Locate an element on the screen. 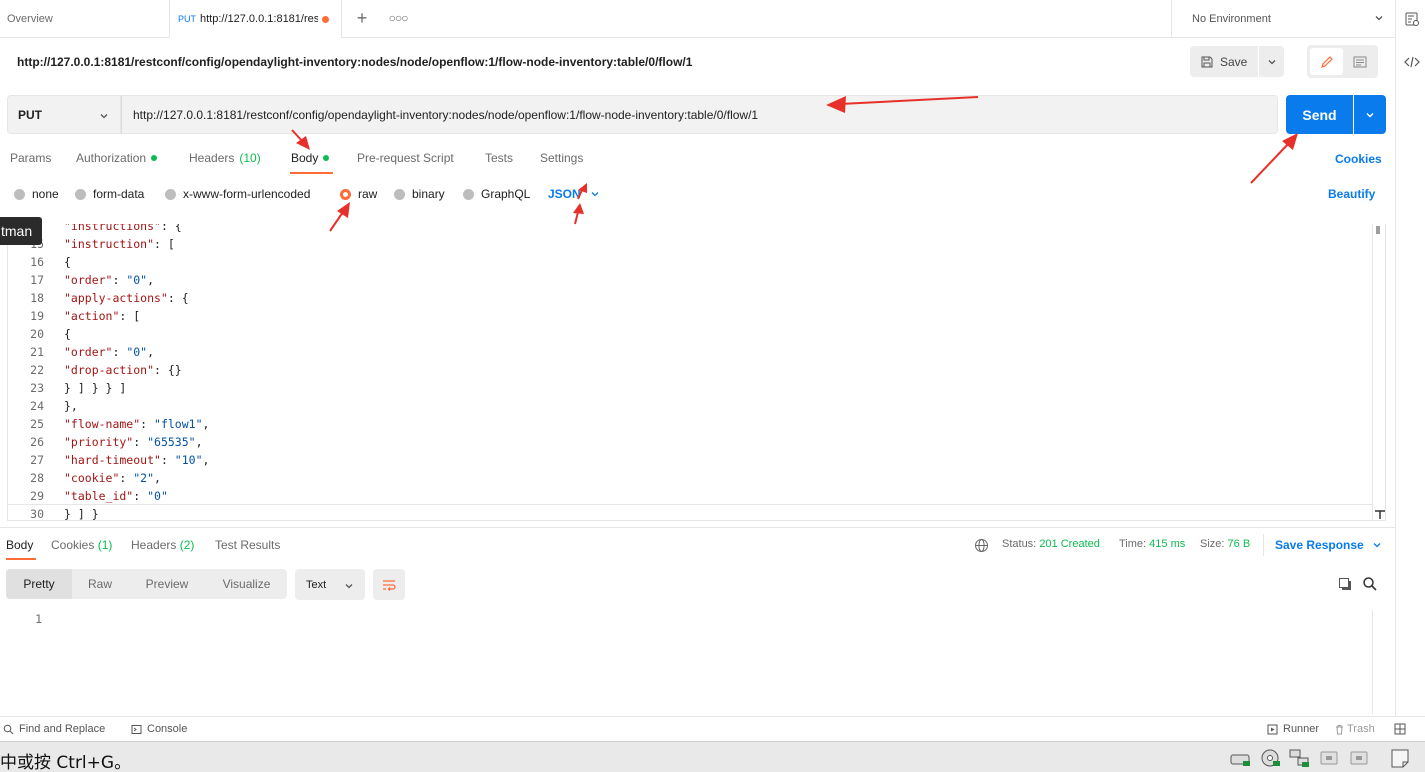  trash-label: Trash is located at coordinates (1361, 729).